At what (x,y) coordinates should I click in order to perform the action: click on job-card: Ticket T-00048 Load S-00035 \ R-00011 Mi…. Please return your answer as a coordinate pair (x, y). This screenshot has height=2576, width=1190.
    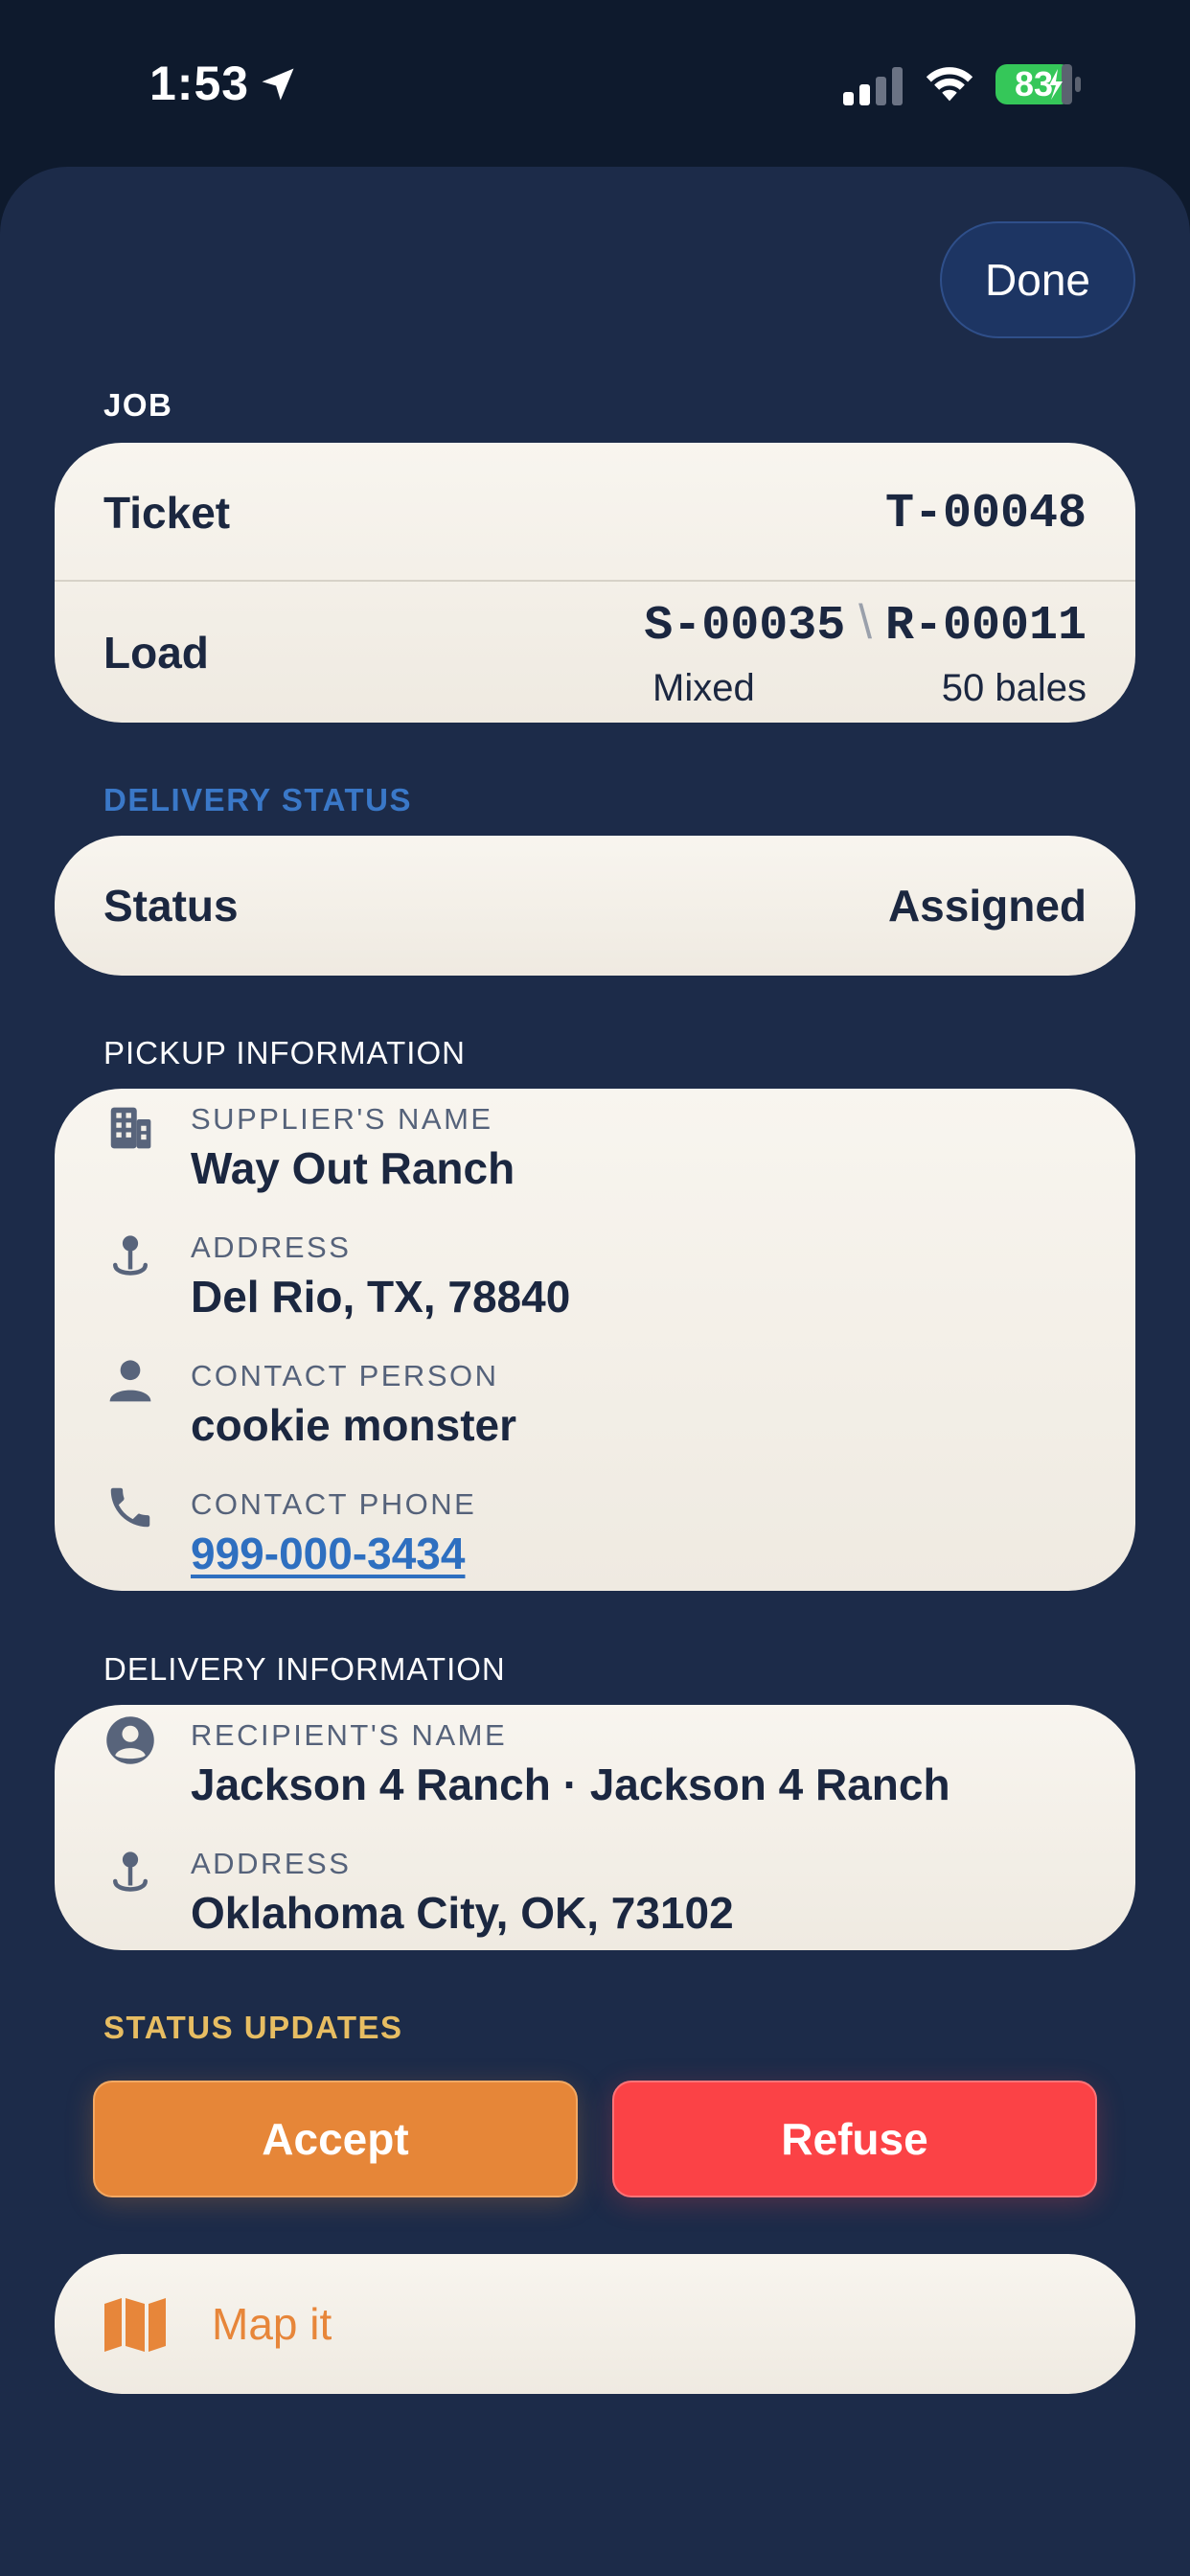
    Looking at the image, I should click on (595, 583).